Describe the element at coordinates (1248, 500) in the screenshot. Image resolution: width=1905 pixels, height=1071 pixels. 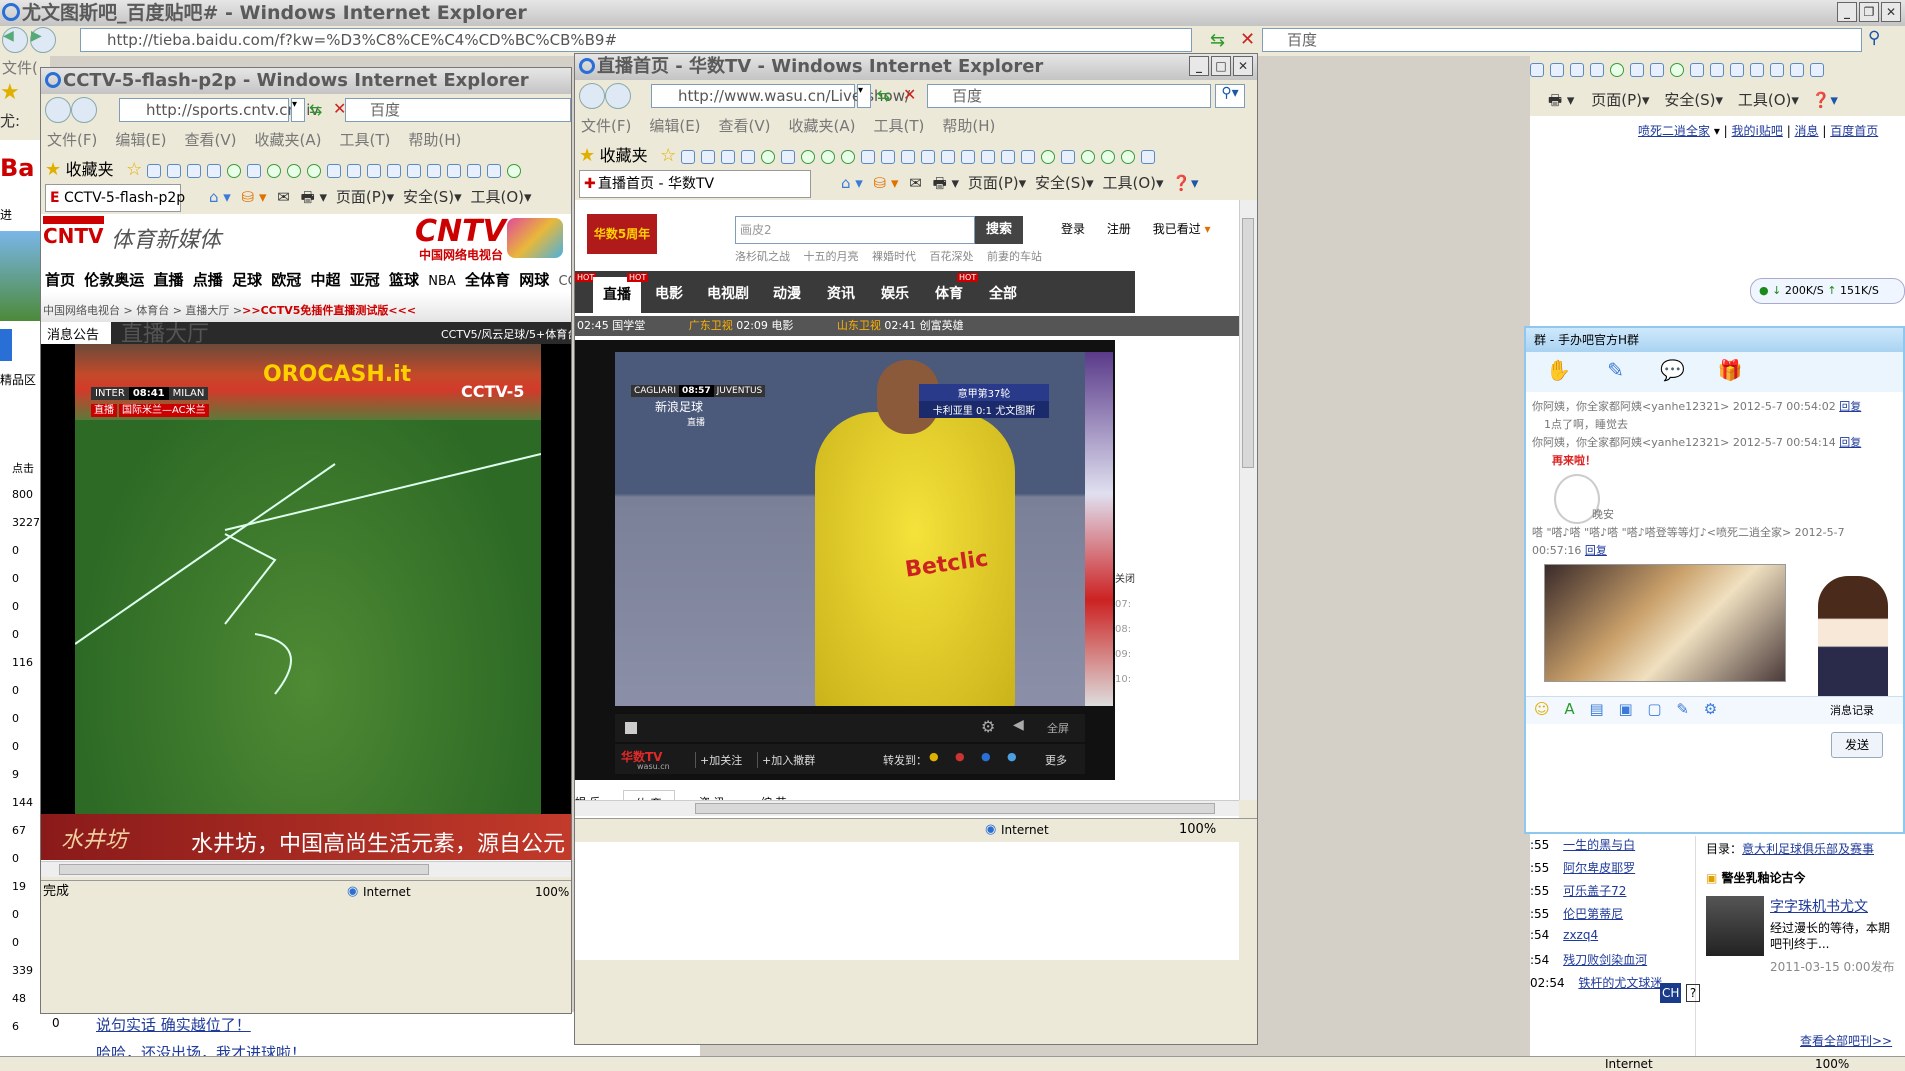
I see `wasu-vscroll` at that location.